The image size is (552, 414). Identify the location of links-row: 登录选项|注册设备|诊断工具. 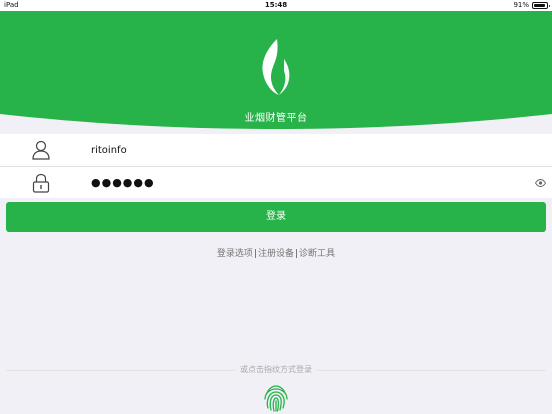
(276, 252).